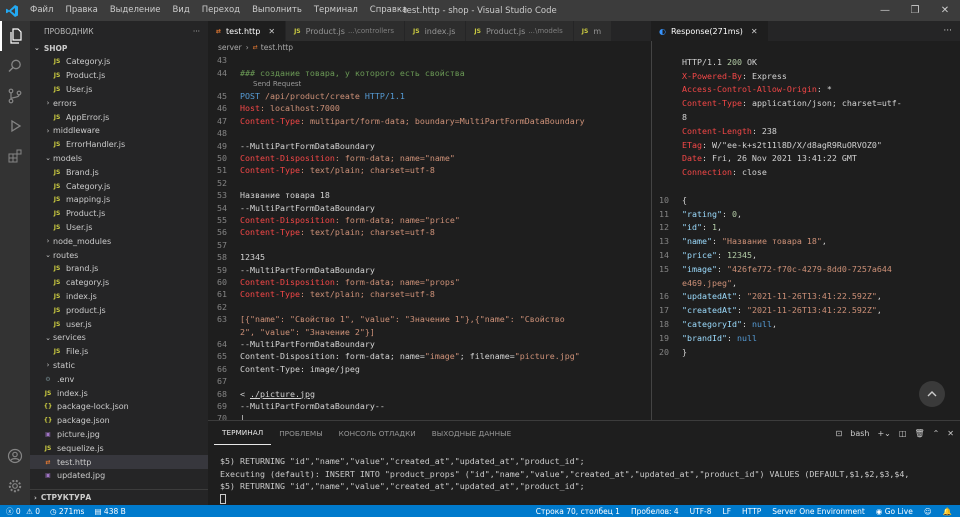 Image resolution: width=960 pixels, height=517 pixels. What do you see at coordinates (119, 448) in the screenshot?
I see `tree-item: JS sequelize.js` at bounding box center [119, 448].